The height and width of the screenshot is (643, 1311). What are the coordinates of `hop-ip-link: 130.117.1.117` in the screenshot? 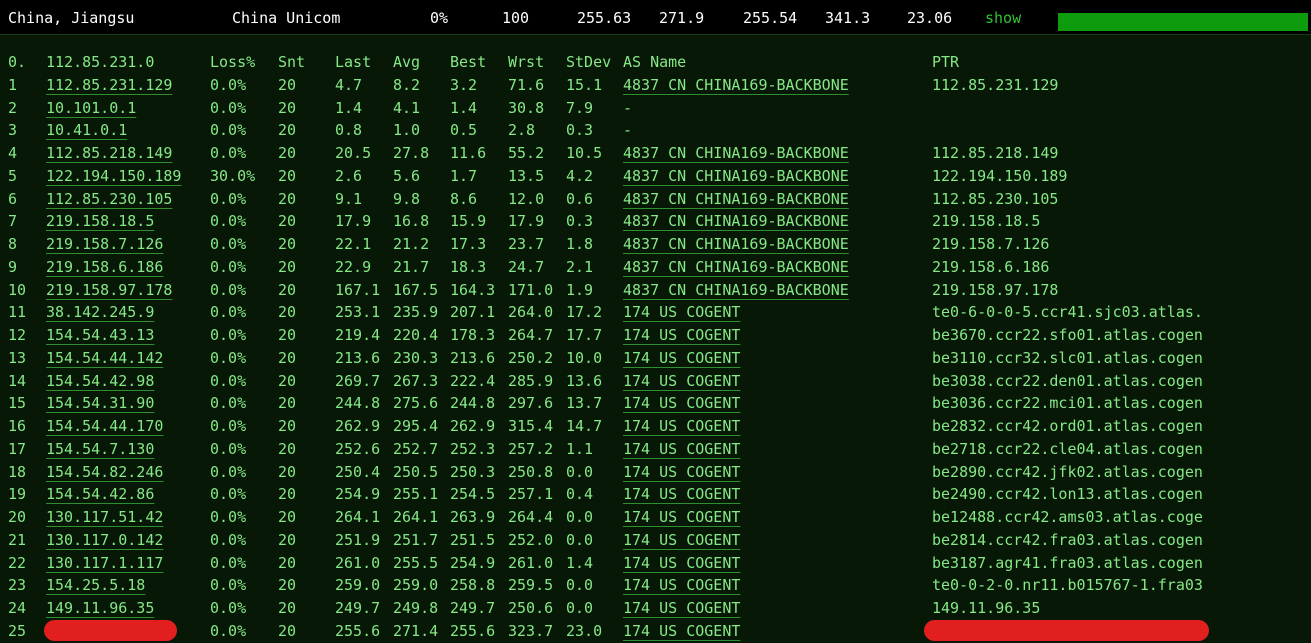 It's located at (104, 563).